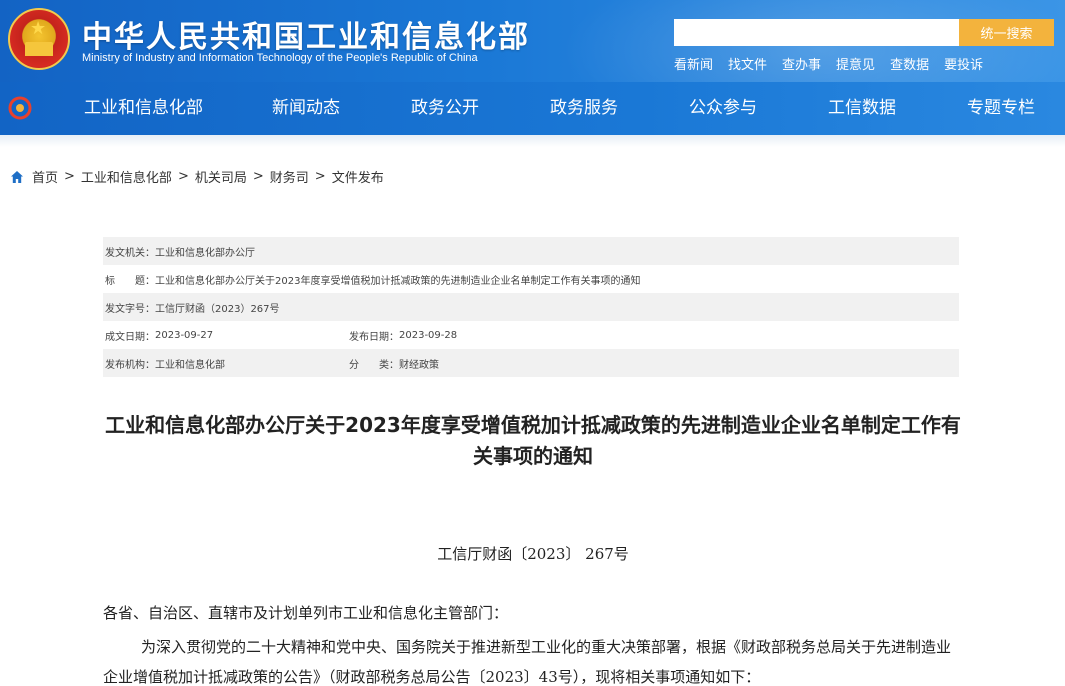 Image resolution: width=1065 pixels, height=686 pixels. I want to click on meta-label: 标 题：, so click(130, 281).